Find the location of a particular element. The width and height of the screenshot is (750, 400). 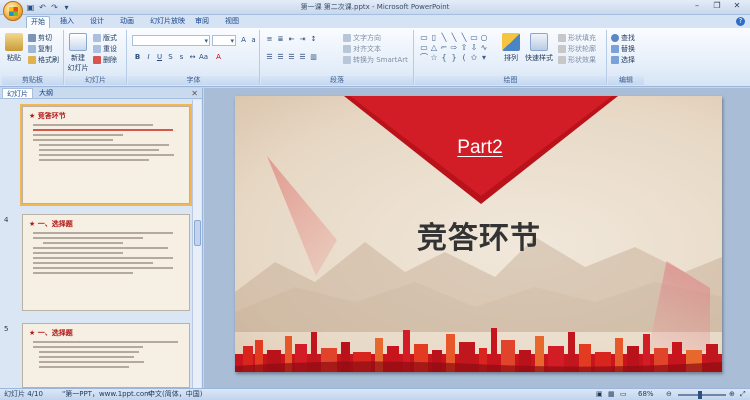

zoom-out-icon: ⊖ is located at coordinates (669, 394).